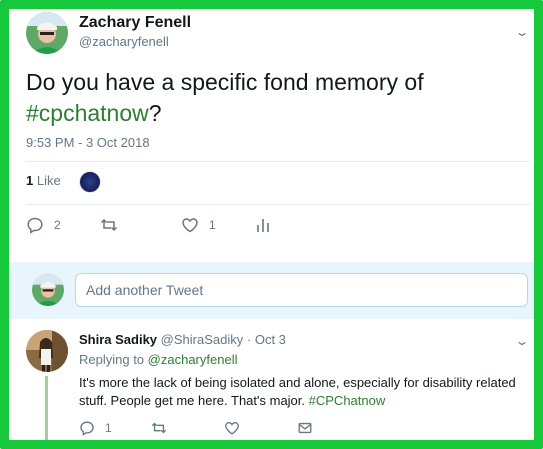  Describe the element at coordinates (155, 113) in the screenshot. I see `tweet-text-end: ?` at that location.